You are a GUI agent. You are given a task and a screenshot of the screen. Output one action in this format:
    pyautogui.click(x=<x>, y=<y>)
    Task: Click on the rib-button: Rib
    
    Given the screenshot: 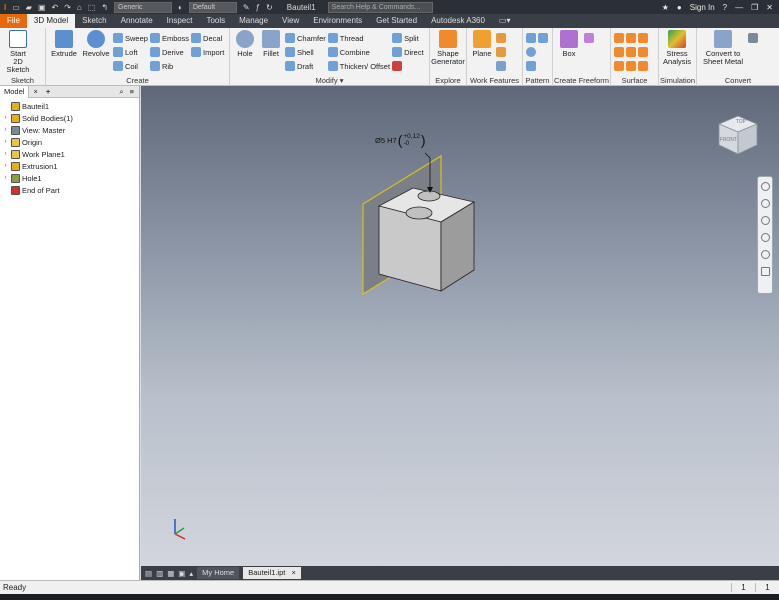 What is the action you would take?
    pyautogui.click(x=169, y=66)
    